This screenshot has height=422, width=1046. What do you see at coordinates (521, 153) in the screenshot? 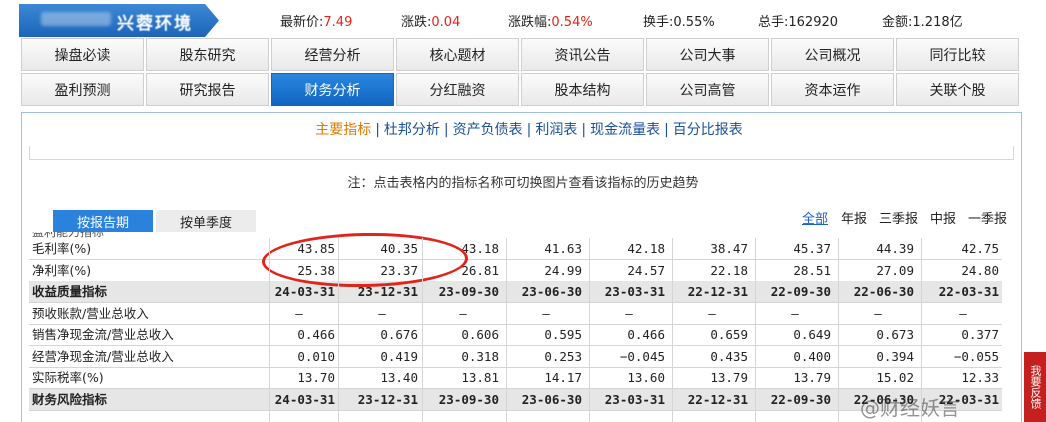
I see `trend-chart-area` at bounding box center [521, 153].